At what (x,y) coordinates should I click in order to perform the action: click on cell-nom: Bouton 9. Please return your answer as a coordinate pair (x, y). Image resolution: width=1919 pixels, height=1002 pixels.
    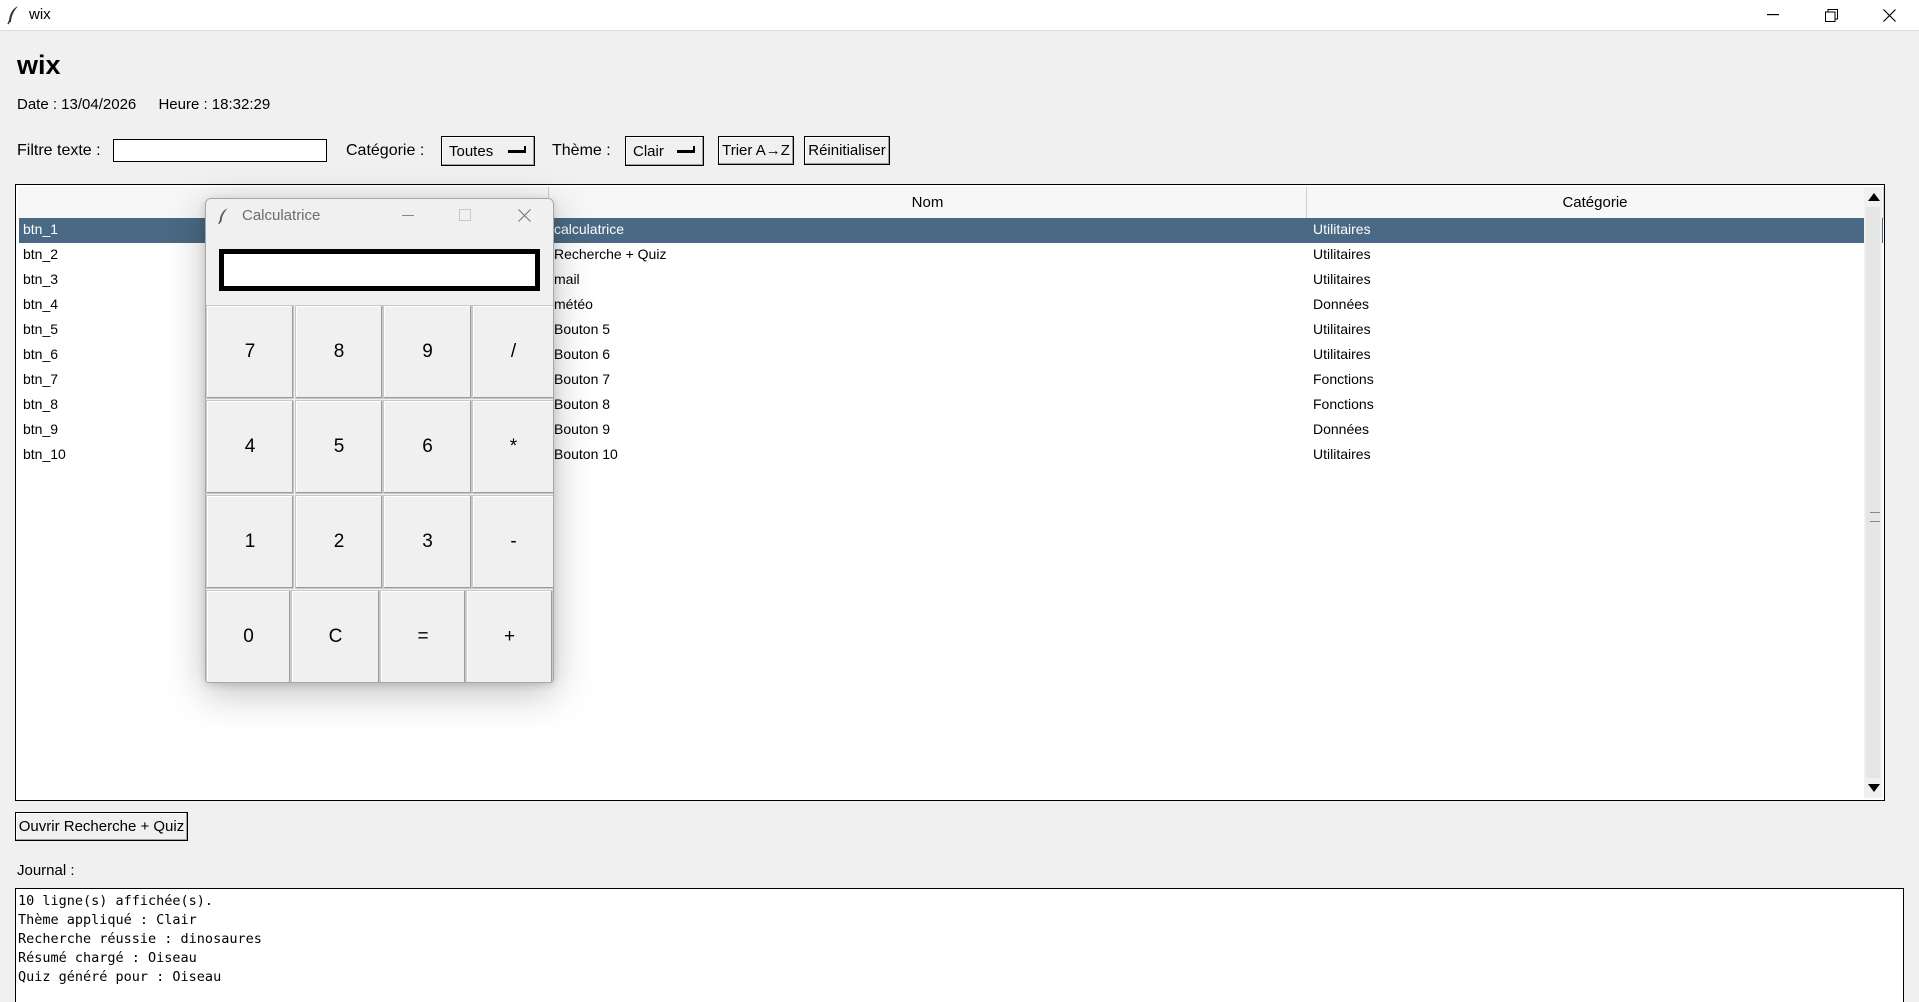
    Looking at the image, I should click on (582, 429).